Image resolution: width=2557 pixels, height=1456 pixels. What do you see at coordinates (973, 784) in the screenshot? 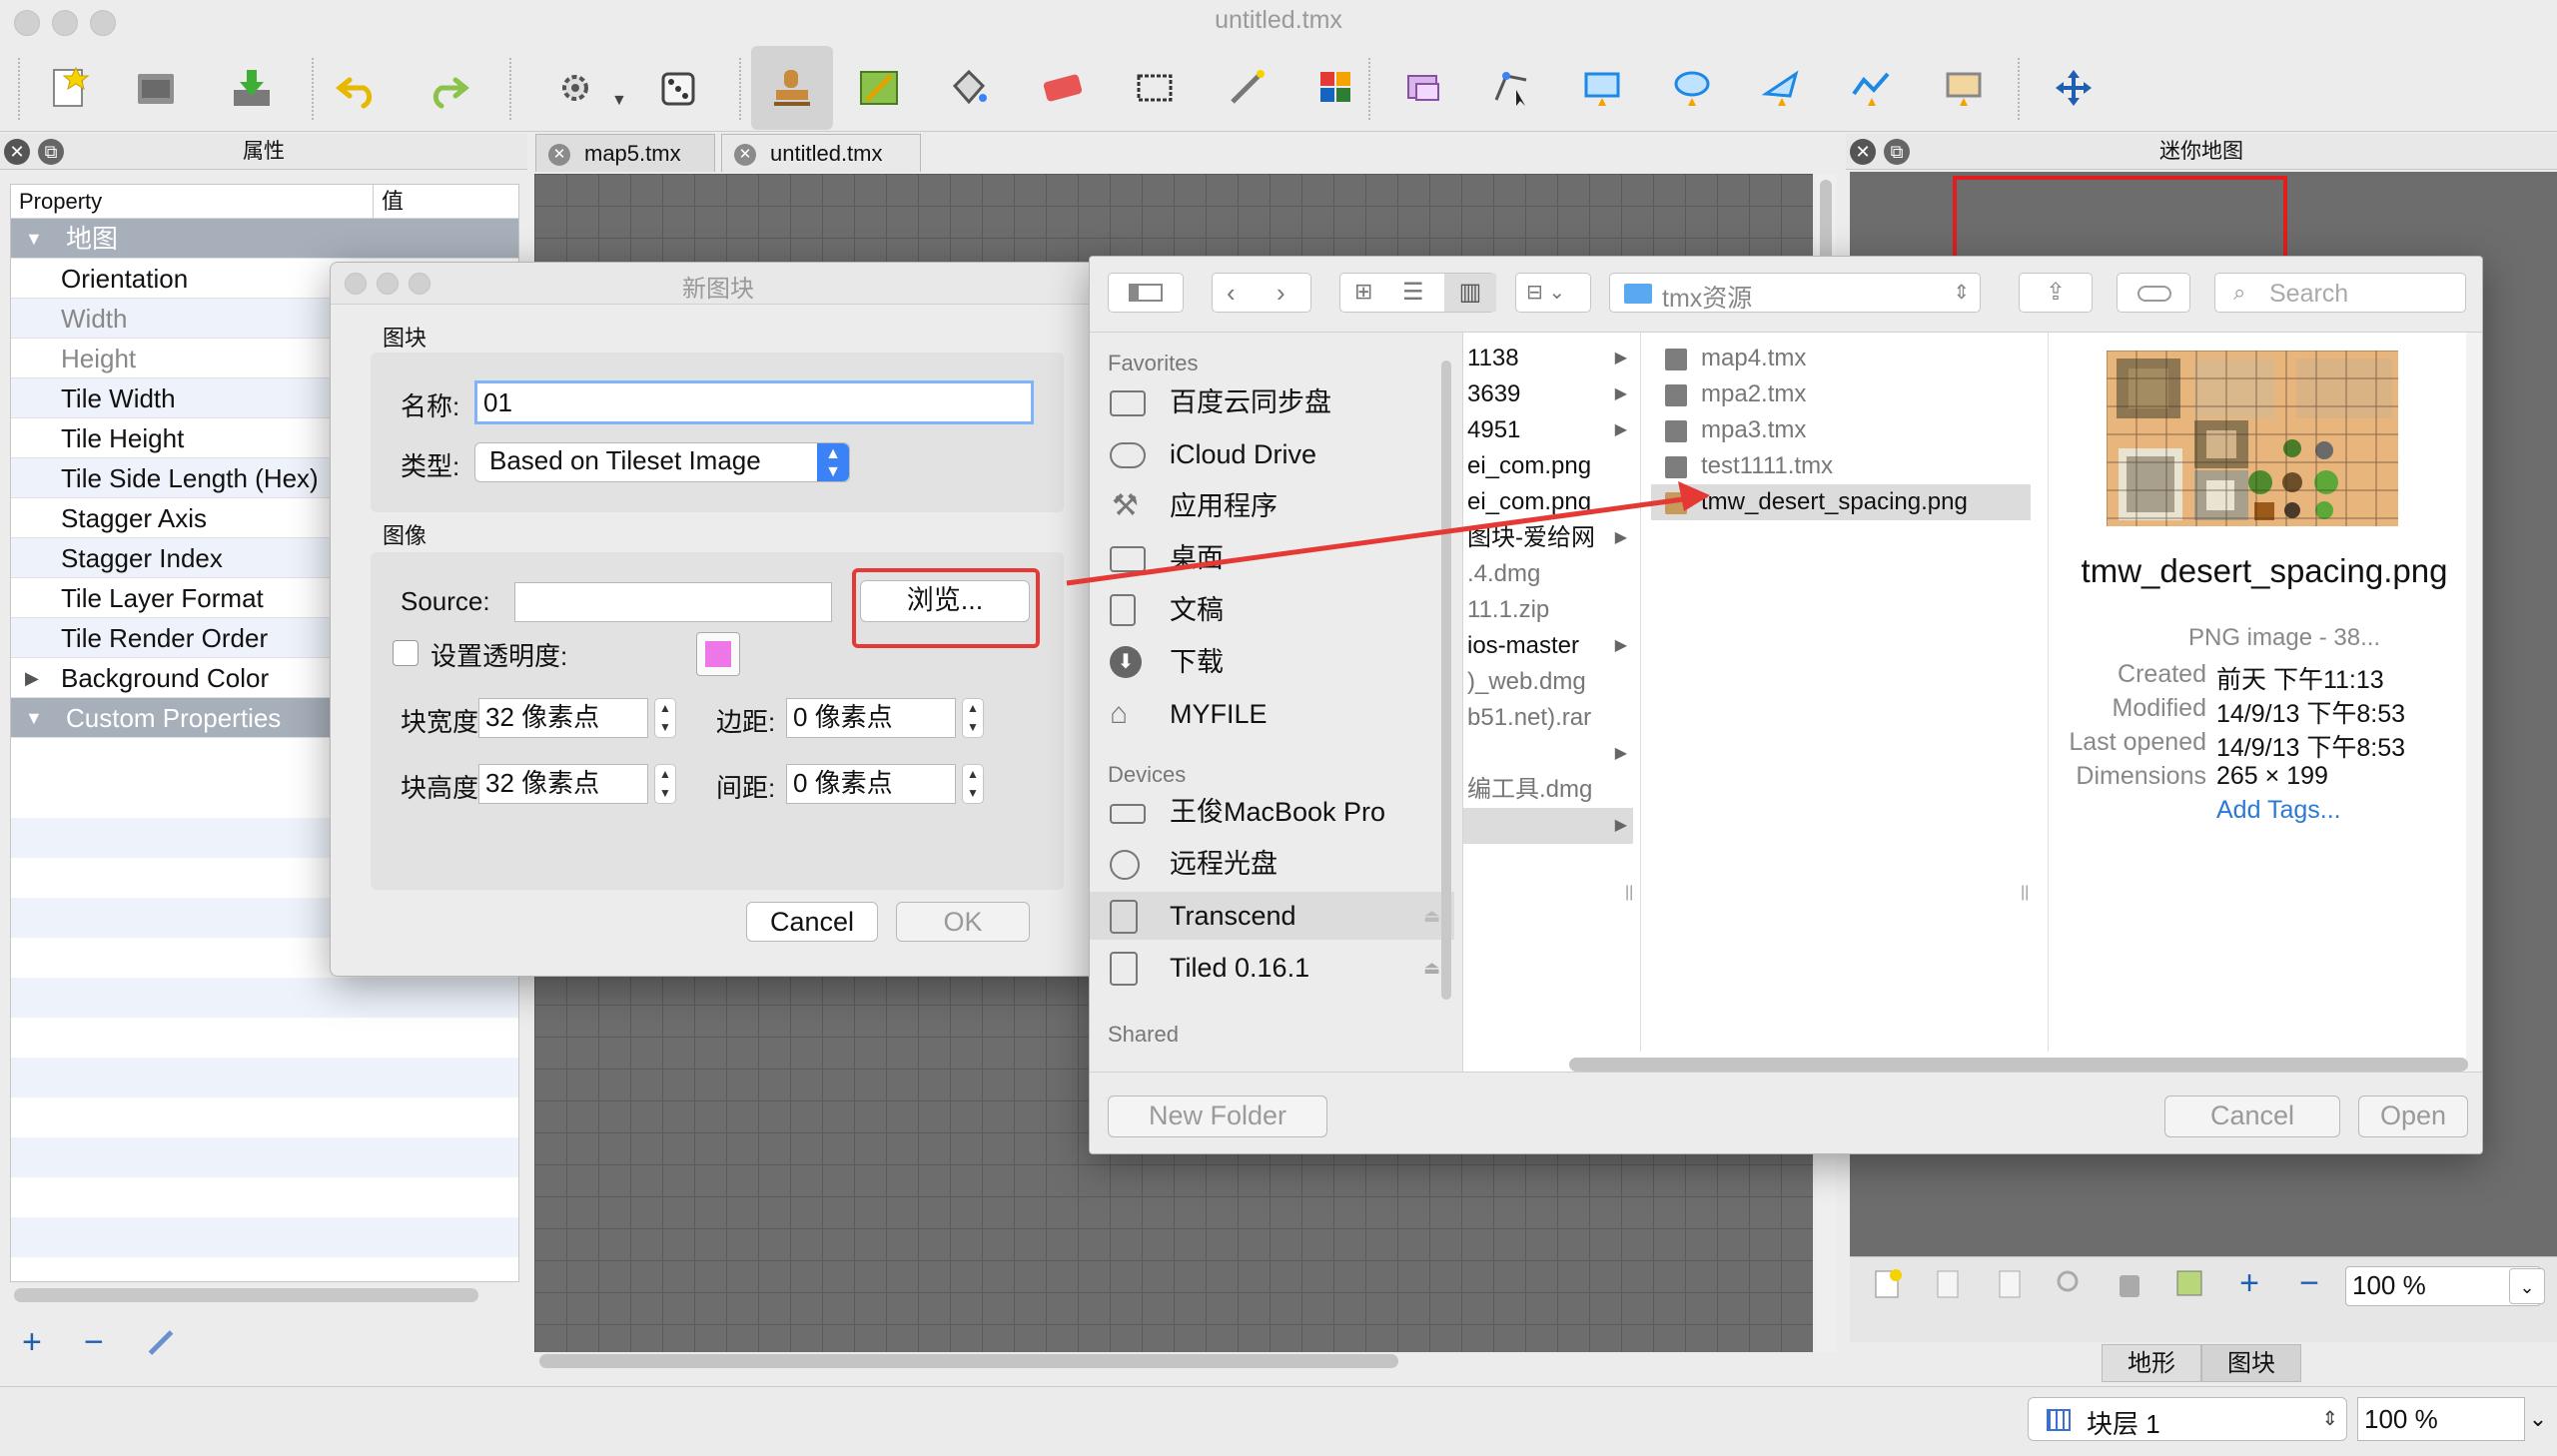
I see `spacing-stepper: ▲ ▼` at bounding box center [973, 784].